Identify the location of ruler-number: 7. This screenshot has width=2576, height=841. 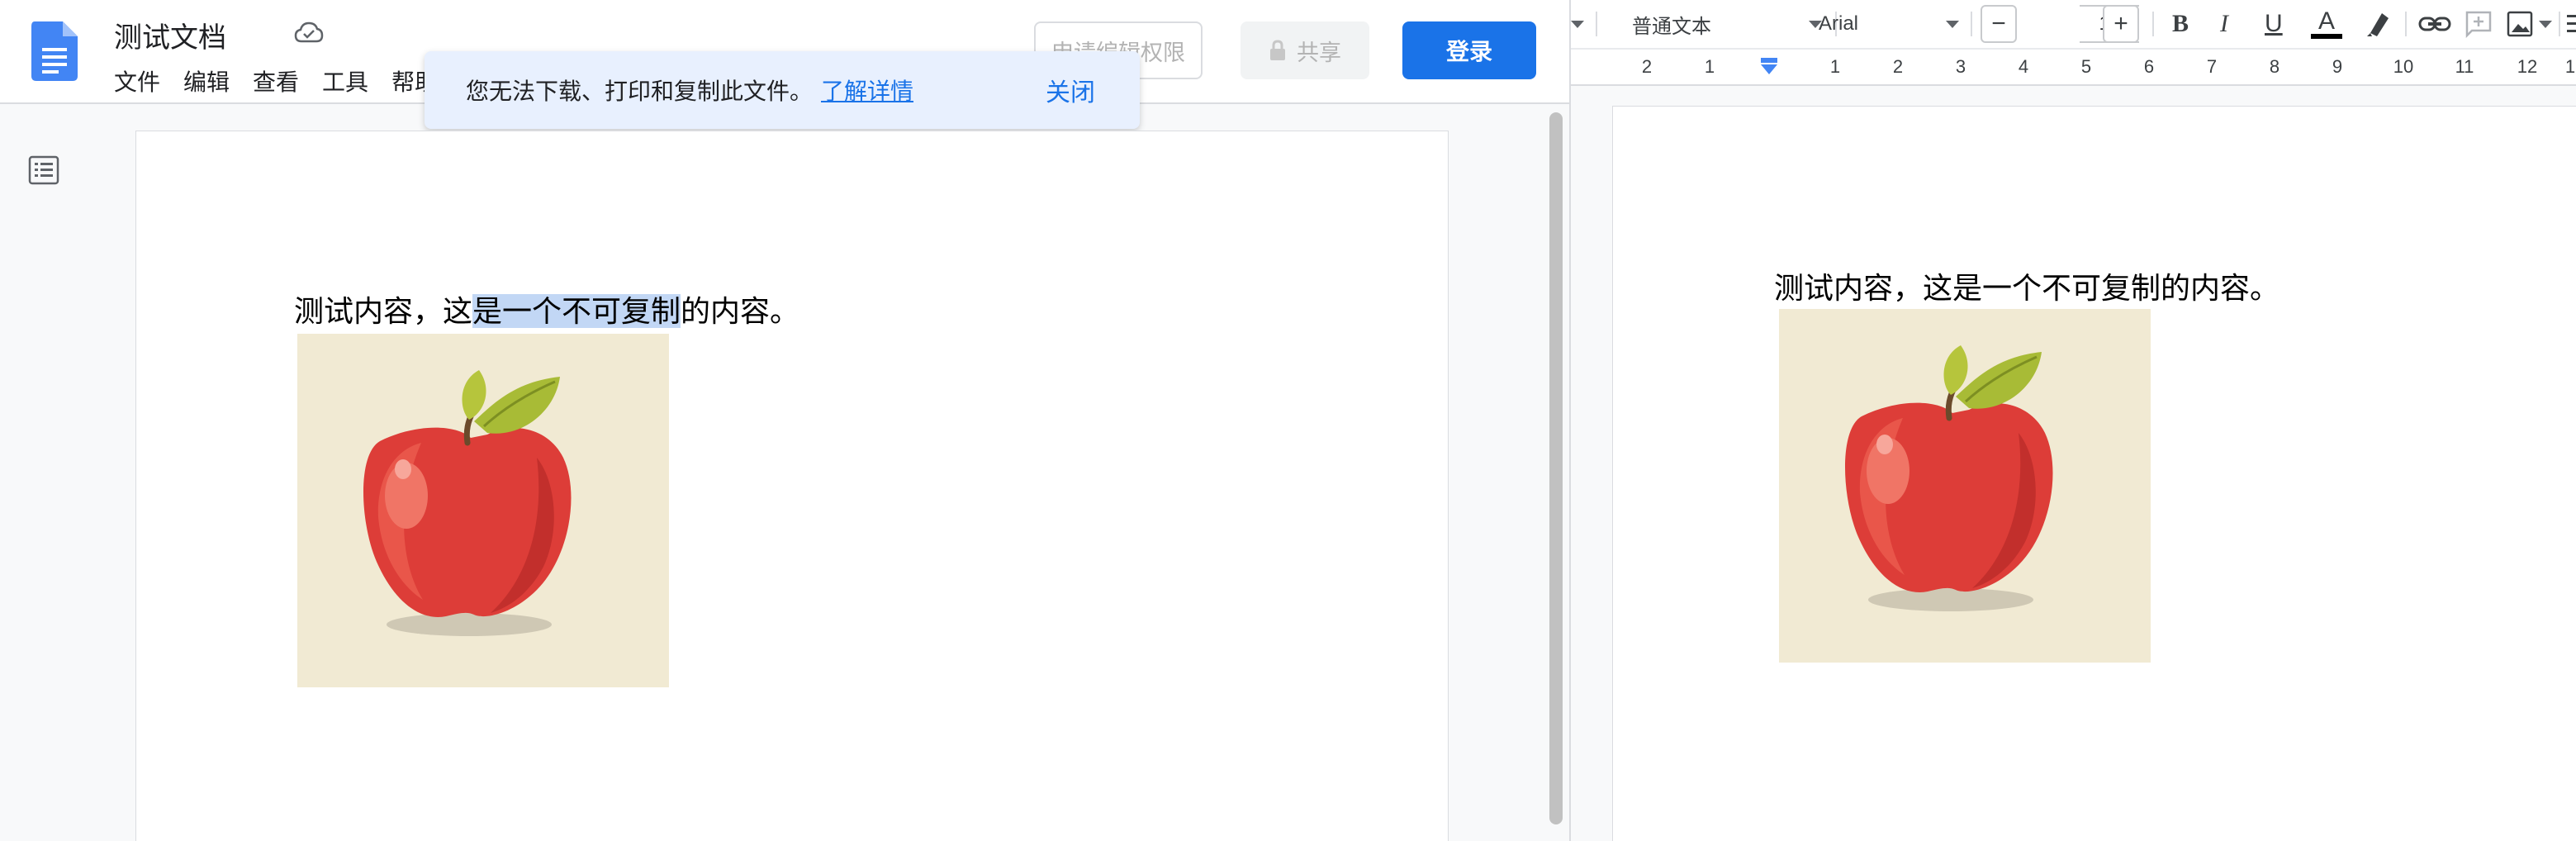
(2212, 66).